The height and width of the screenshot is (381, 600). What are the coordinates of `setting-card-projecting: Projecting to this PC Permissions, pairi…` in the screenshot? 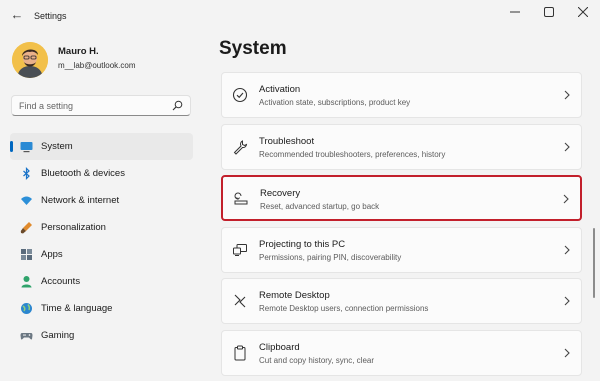 It's located at (401, 249).